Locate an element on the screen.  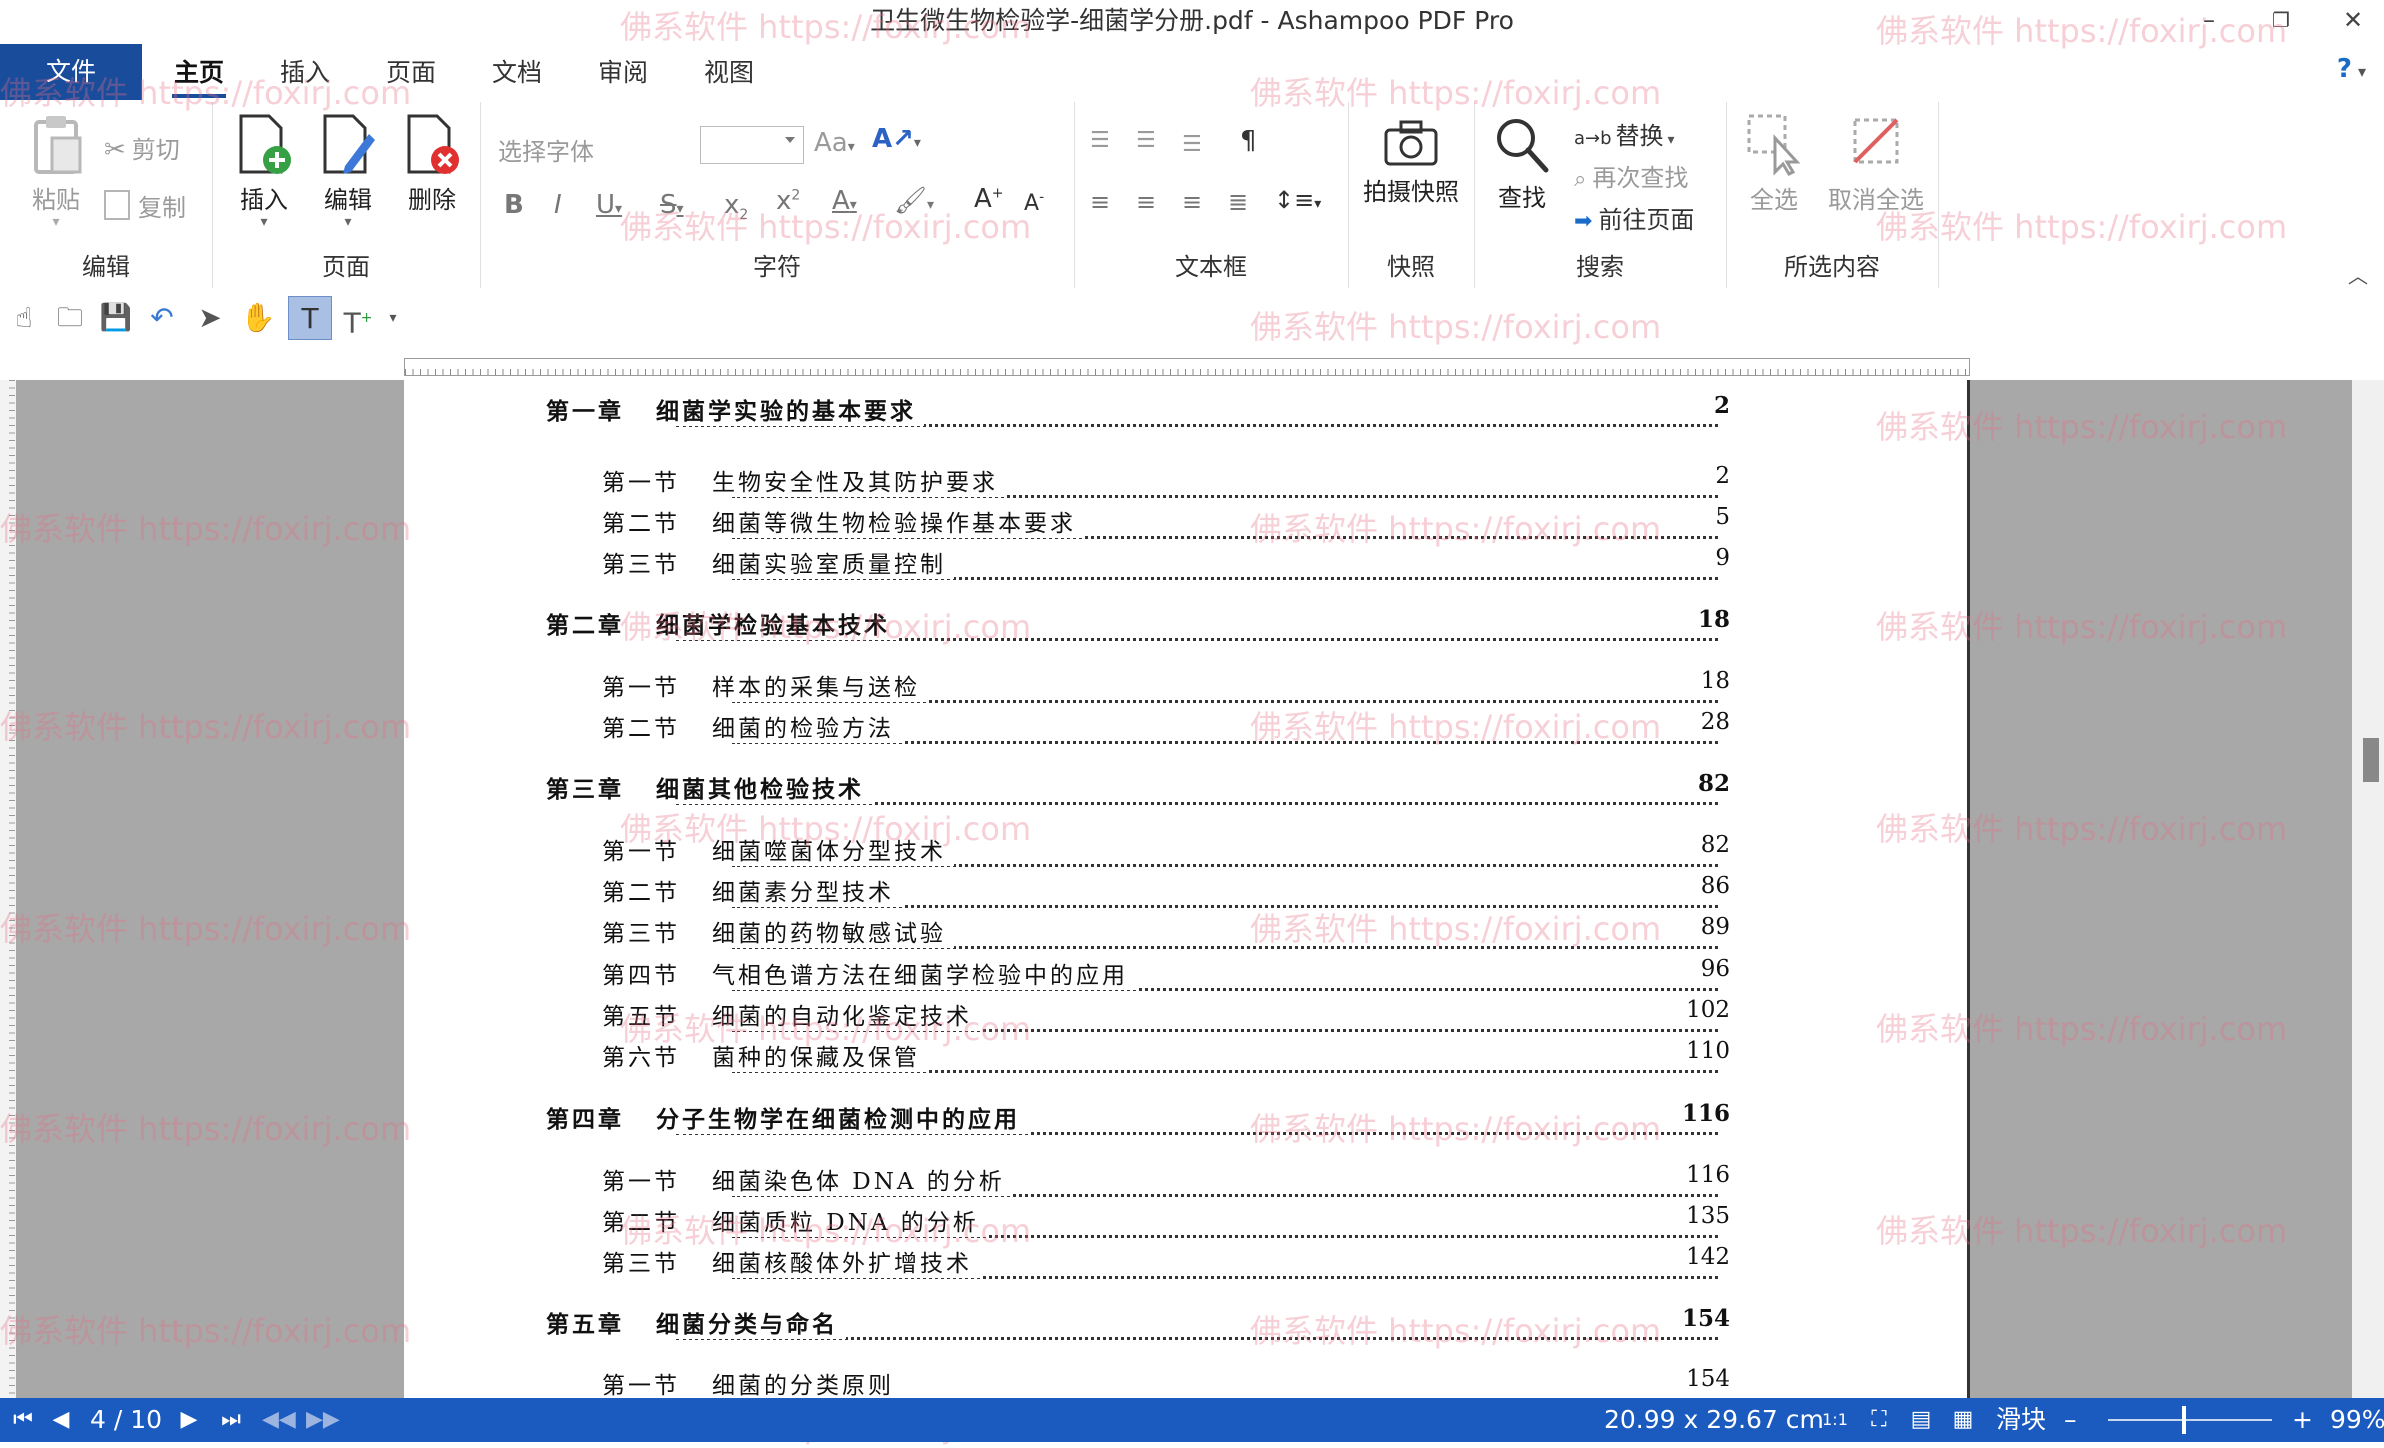
group-search: 查找 a→b 替换 ▾ ⌕ 再次查找 ➡ 前往页面 搜索 is located at coordinates (1600, 195).